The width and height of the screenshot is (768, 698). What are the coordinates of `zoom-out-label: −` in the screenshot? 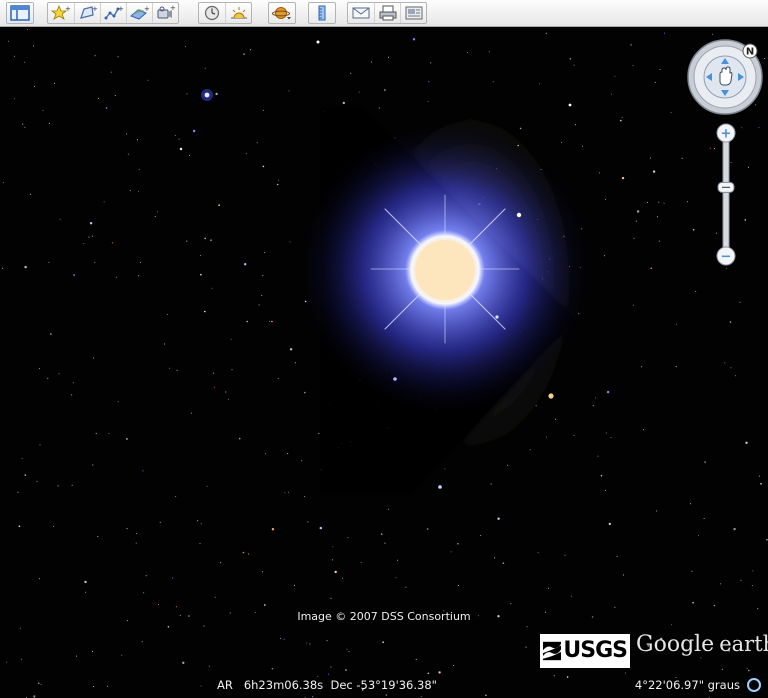 It's located at (726, 257).